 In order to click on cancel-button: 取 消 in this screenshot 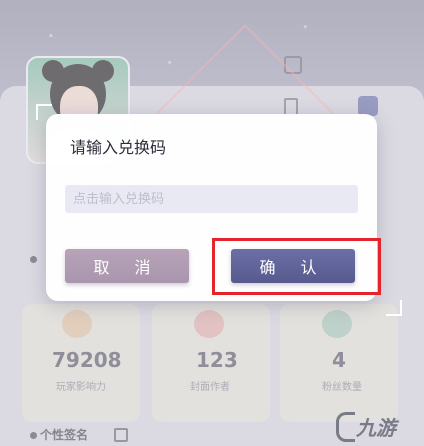, I will do `click(127, 266)`.